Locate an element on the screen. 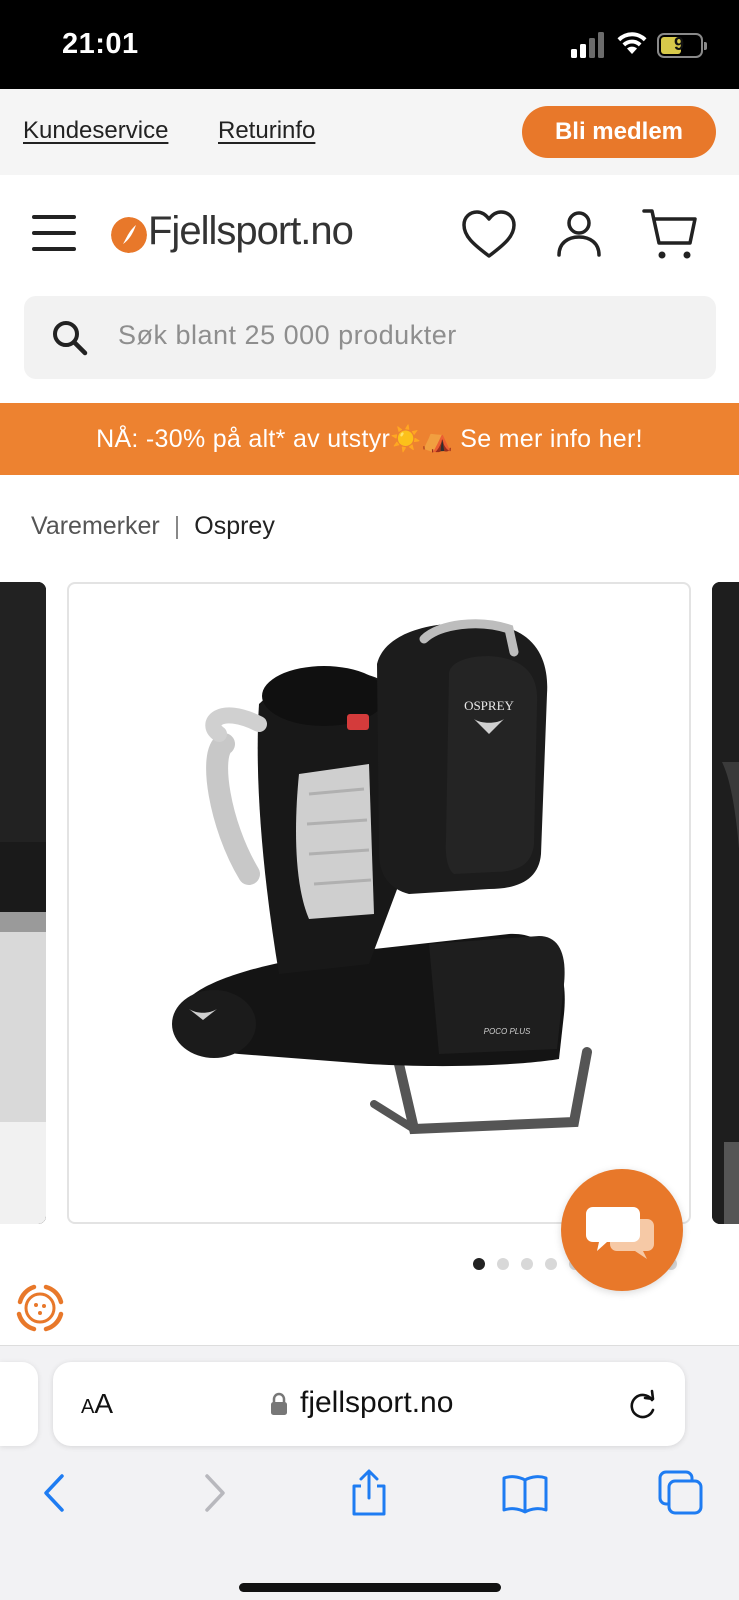 The image size is (739, 1600). search-icon is located at coordinates (70, 338).